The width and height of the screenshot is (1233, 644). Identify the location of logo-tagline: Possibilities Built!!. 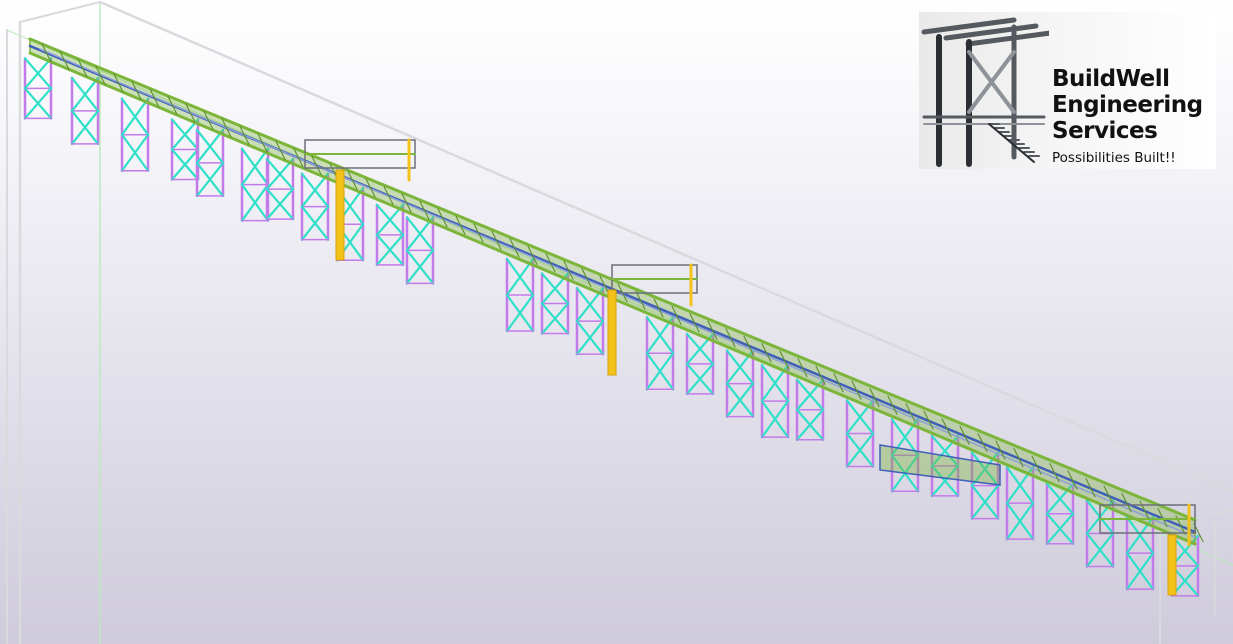
(1114, 158).